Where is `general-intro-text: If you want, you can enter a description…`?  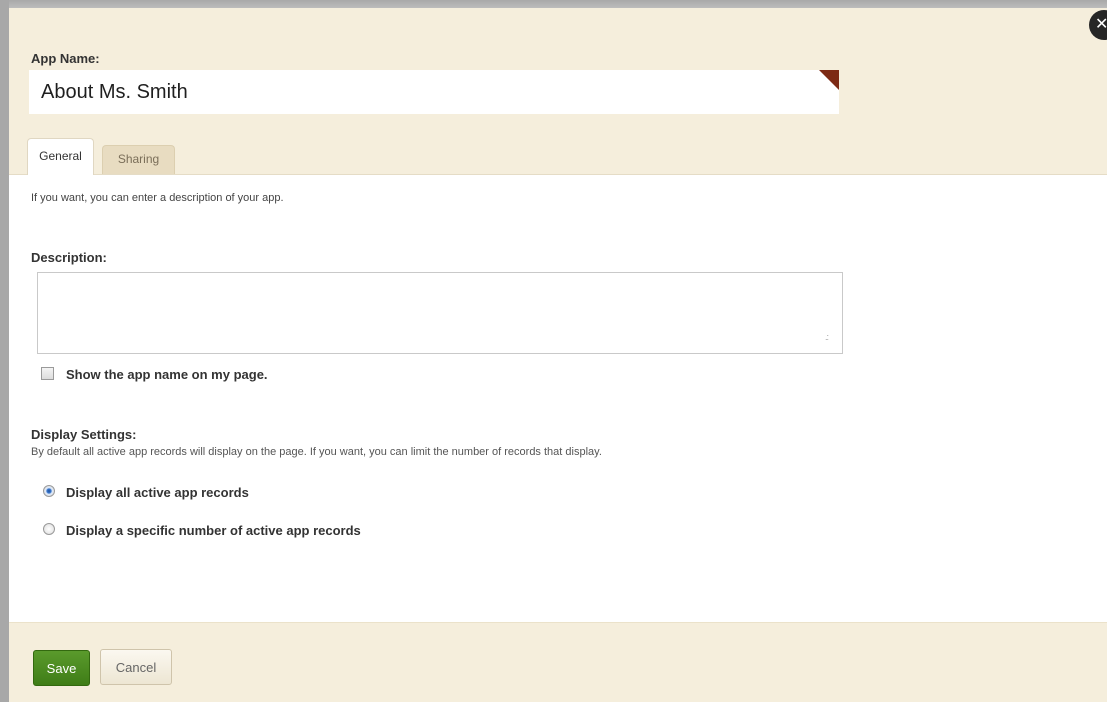 general-intro-text: If you want, you can enter a description… is located at coordinates (157, 198).